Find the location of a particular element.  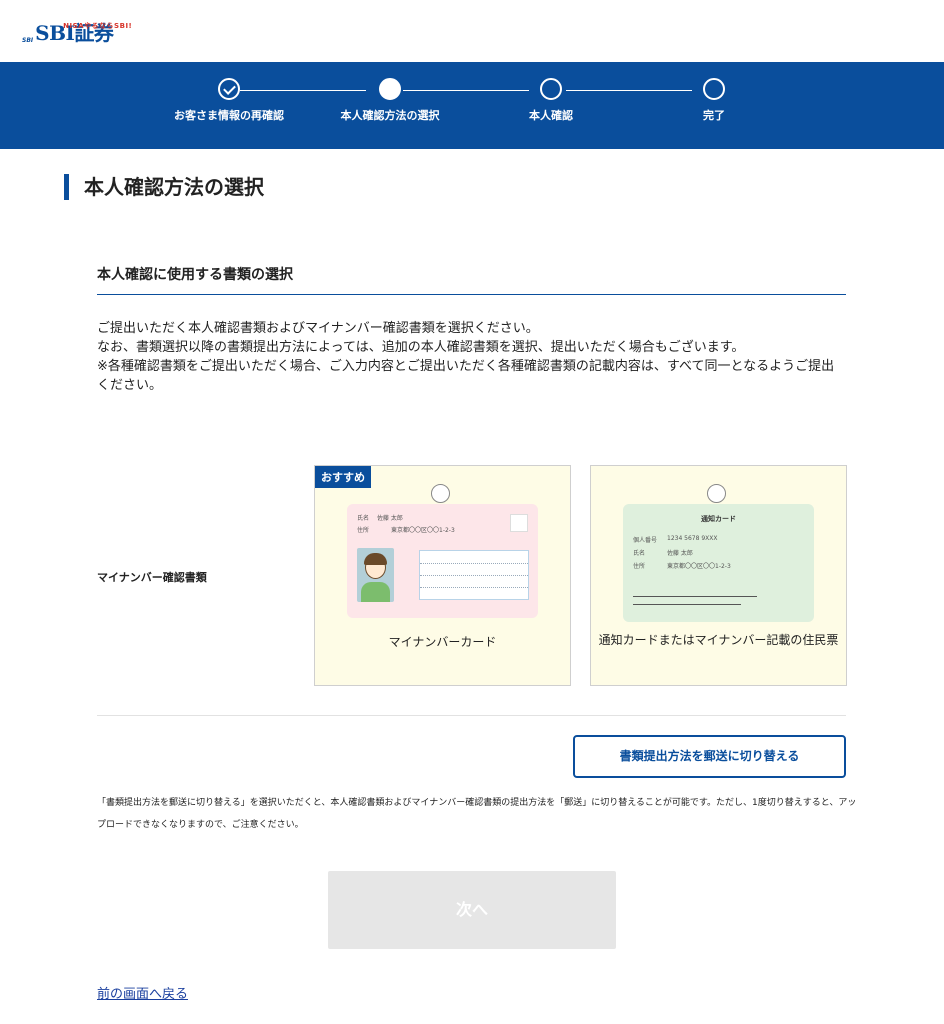

step-3: 本人確認 is located at coordinates (551, 100).